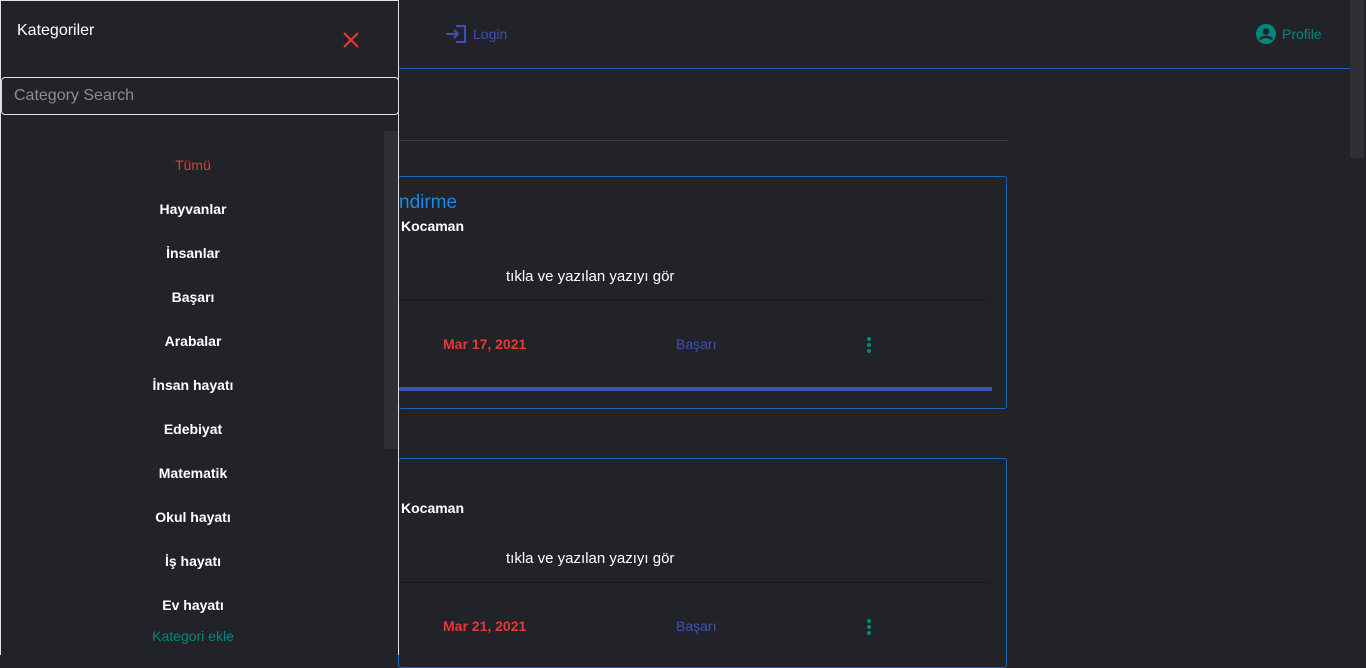 This screenshot has width=1366, height=668. Describe the element at coordinates (351, 40) in the screenshot. I see `close-icon` at that location.